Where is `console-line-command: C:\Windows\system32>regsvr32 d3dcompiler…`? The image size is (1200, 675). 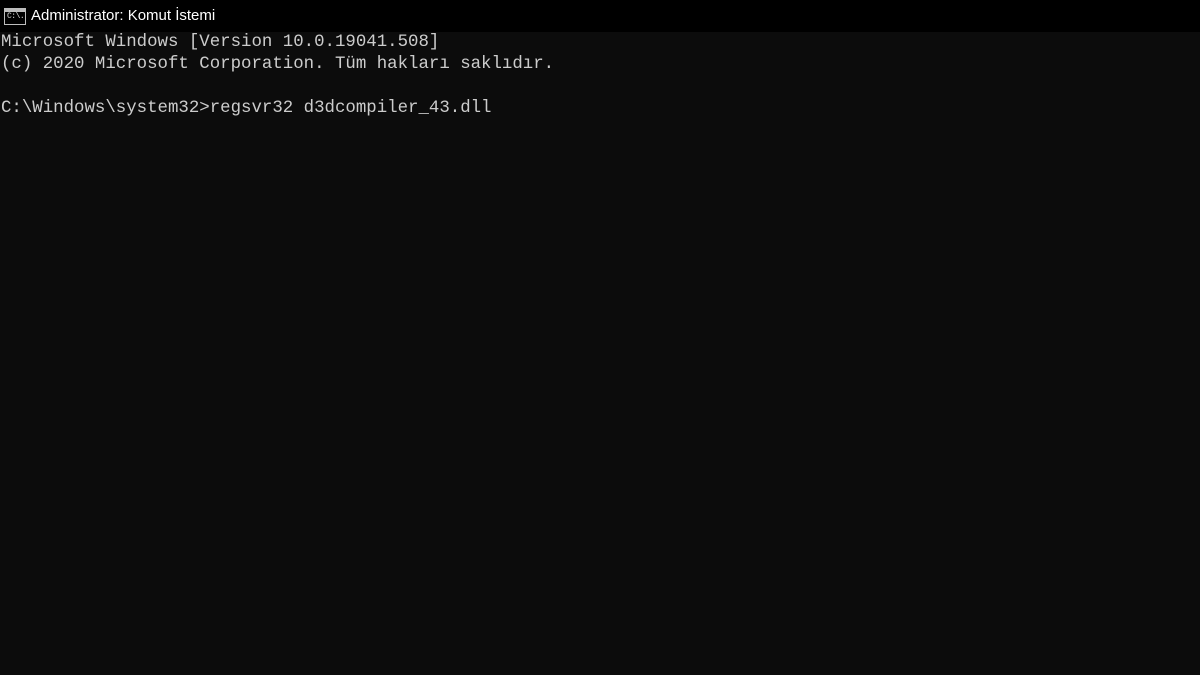 console-line-command: C:\Windows\system32>regsvr32 d3dcompiler… is located at coordinates (600, 109).